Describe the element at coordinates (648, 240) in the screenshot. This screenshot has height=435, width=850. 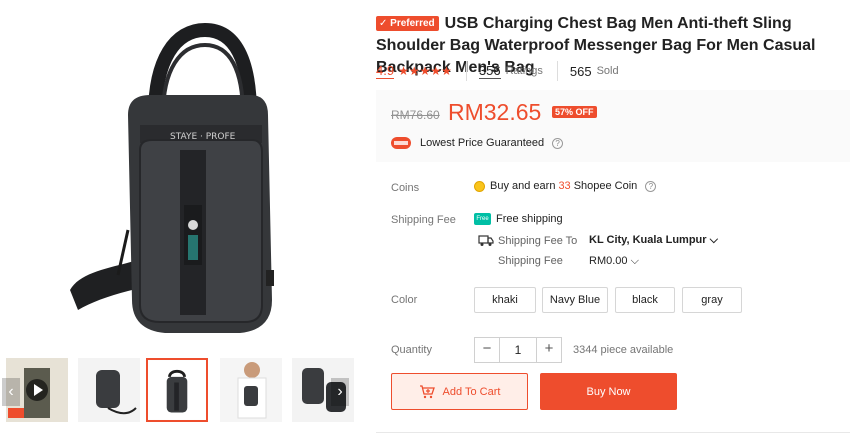
I see `shipping-location: KL City, Kuala Lumpur` at that location.